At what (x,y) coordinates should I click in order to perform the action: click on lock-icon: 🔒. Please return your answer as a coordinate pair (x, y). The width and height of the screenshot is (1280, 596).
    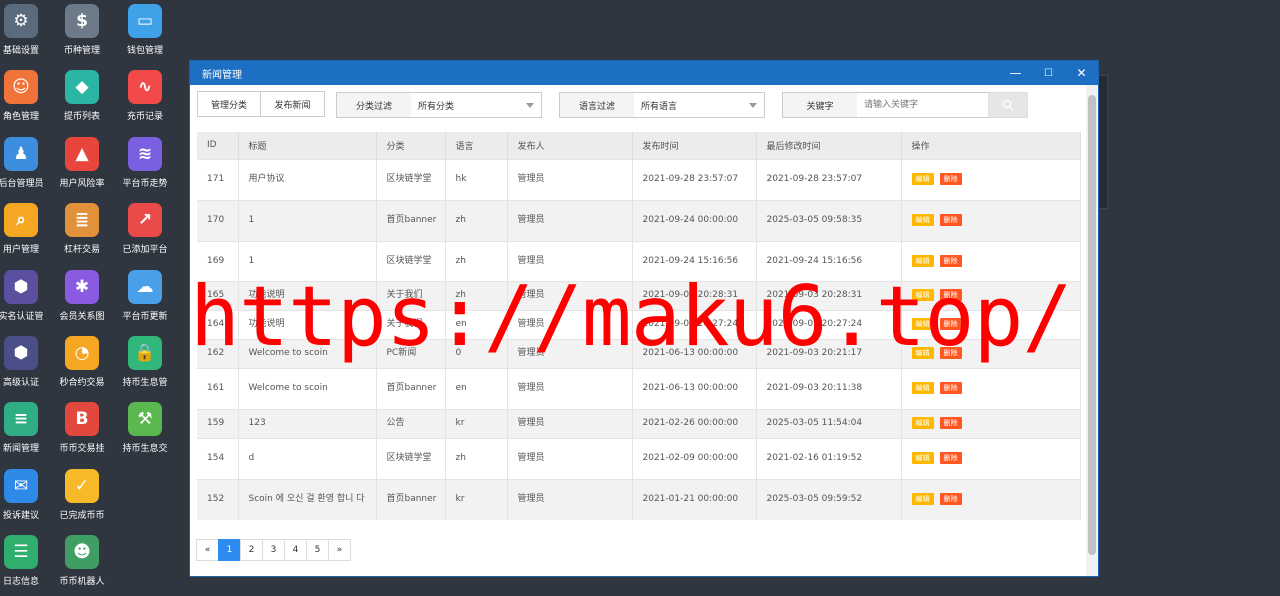
    Looking at the image, I should click on (145, 353).